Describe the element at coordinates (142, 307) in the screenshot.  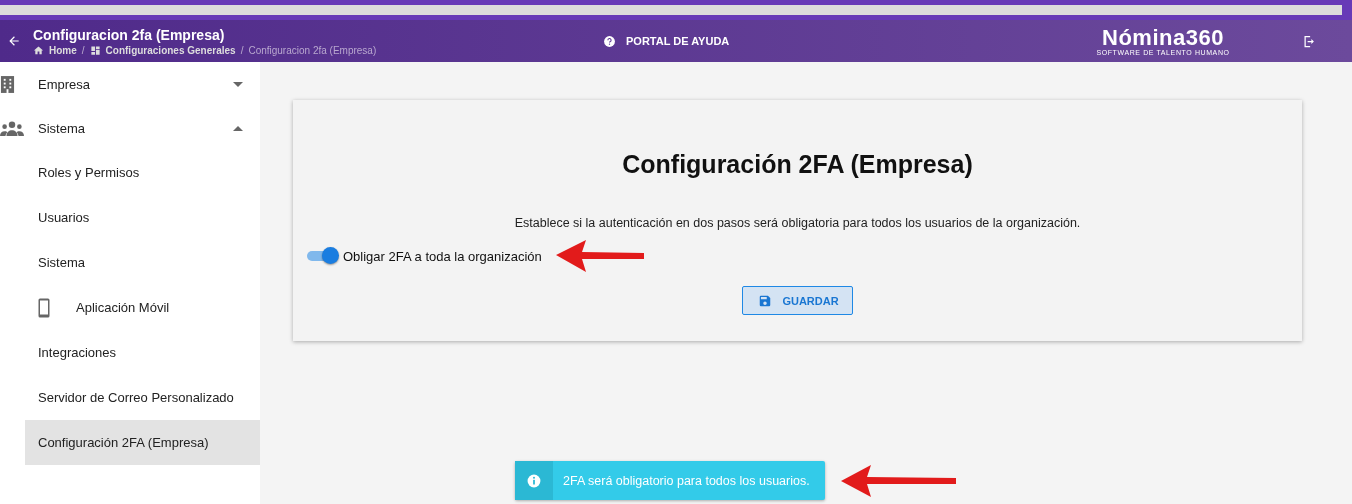
I see `sidebar-subitem: Aplicación Móvil` at that location.